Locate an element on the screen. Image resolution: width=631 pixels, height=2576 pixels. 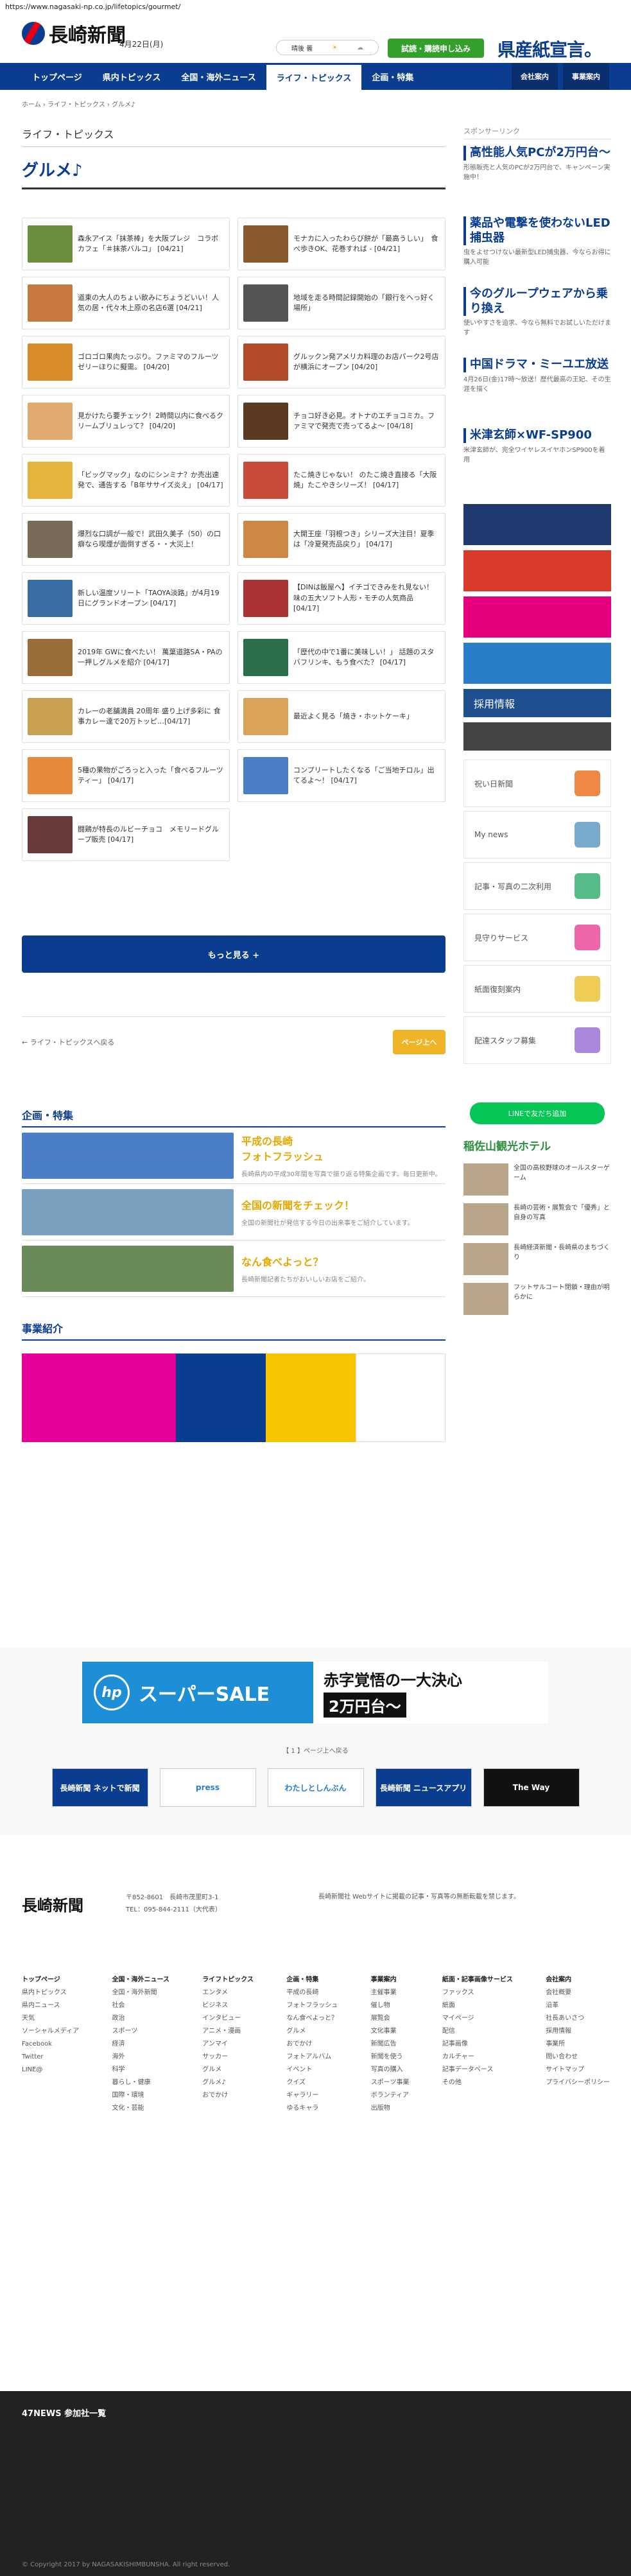
footer-link: 文化・芸能 is located at coordinates (140, 2108).